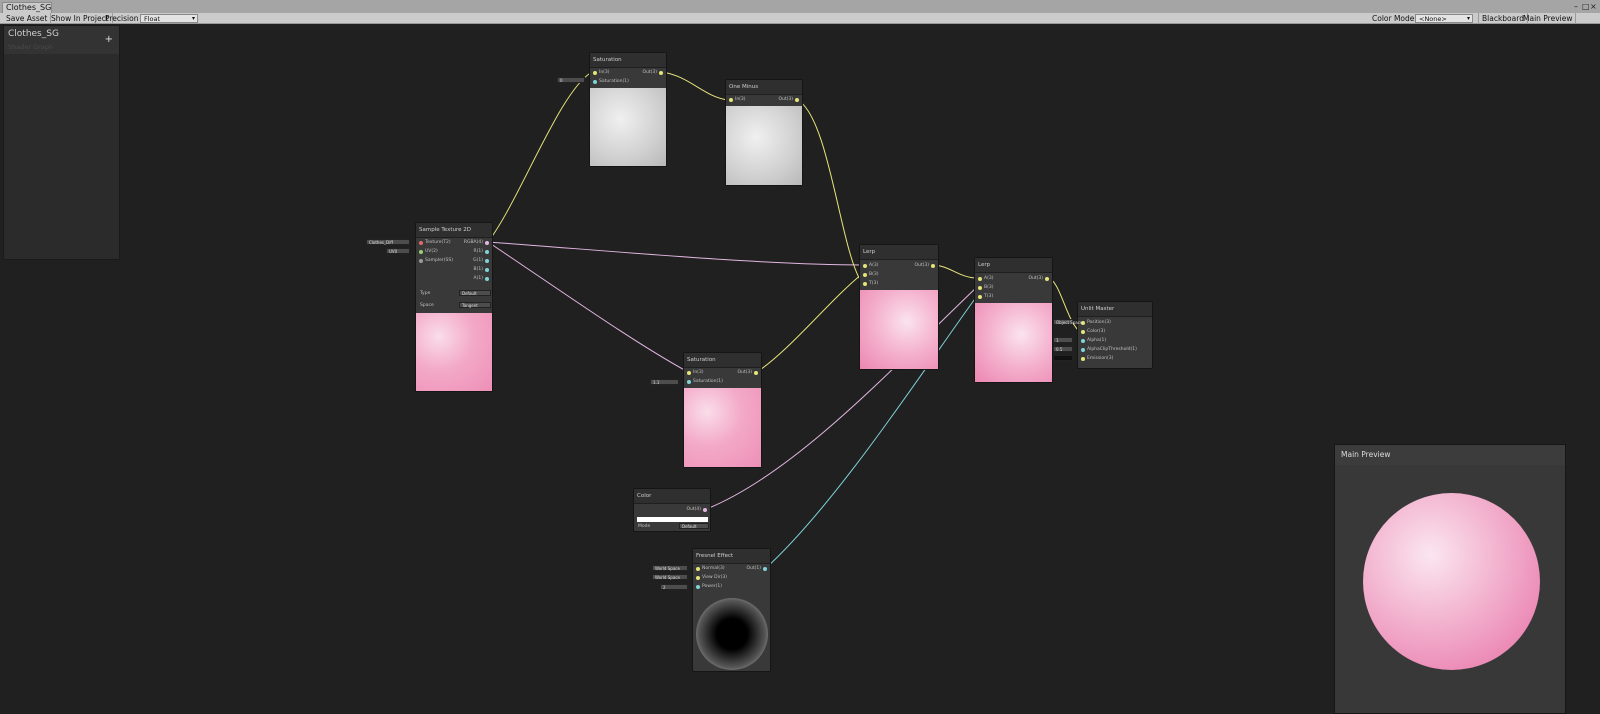 The height and width of the screenshot is (714, 1600). What do you see at coordinates (425, 293) in the screenshot?
I see `type-label: Type` at bounding box center [425, 293].